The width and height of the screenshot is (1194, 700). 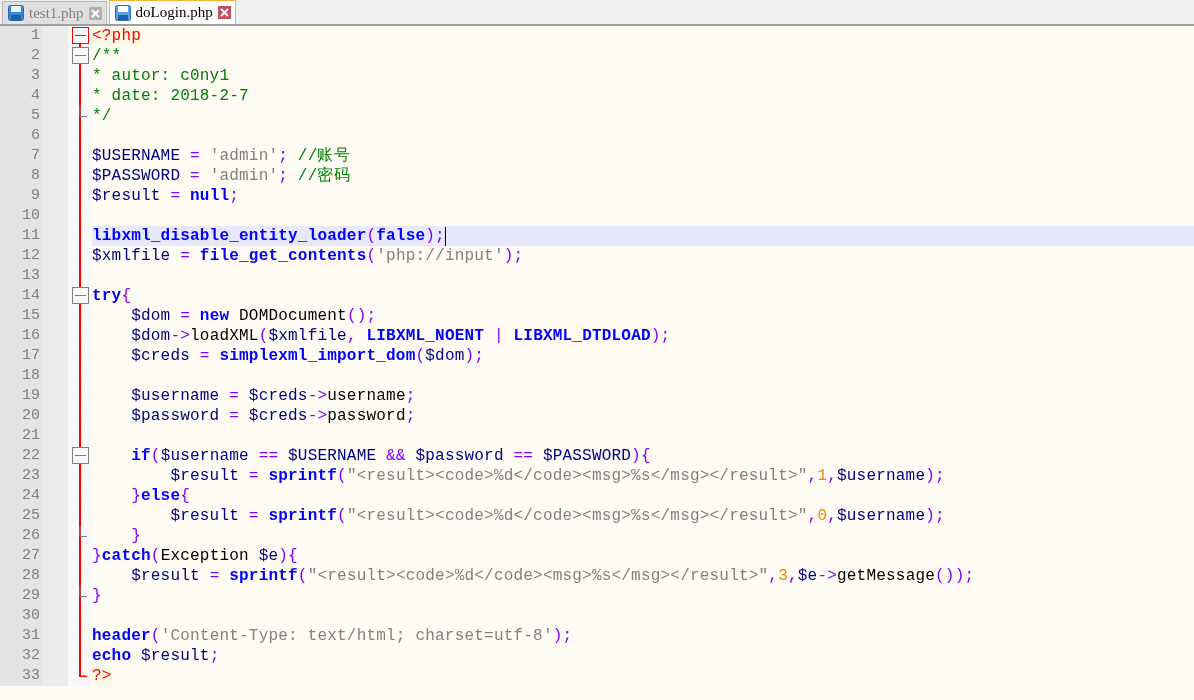 What do you see at coordinates (56, 13) in the screenshot?
I see `tab-label: test1.php` at bounding box center [56, 13].